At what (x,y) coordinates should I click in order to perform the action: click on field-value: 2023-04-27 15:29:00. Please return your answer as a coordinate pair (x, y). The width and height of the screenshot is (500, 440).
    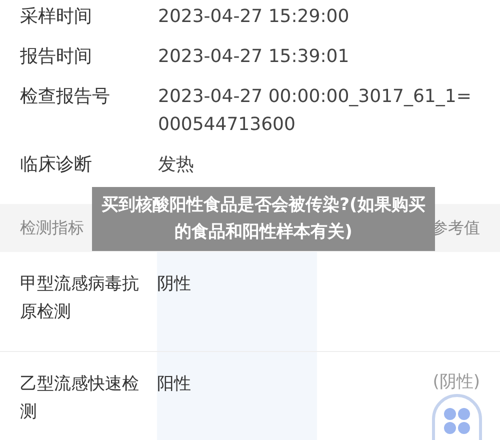
    Looking at the image, I should click on (254, 17).